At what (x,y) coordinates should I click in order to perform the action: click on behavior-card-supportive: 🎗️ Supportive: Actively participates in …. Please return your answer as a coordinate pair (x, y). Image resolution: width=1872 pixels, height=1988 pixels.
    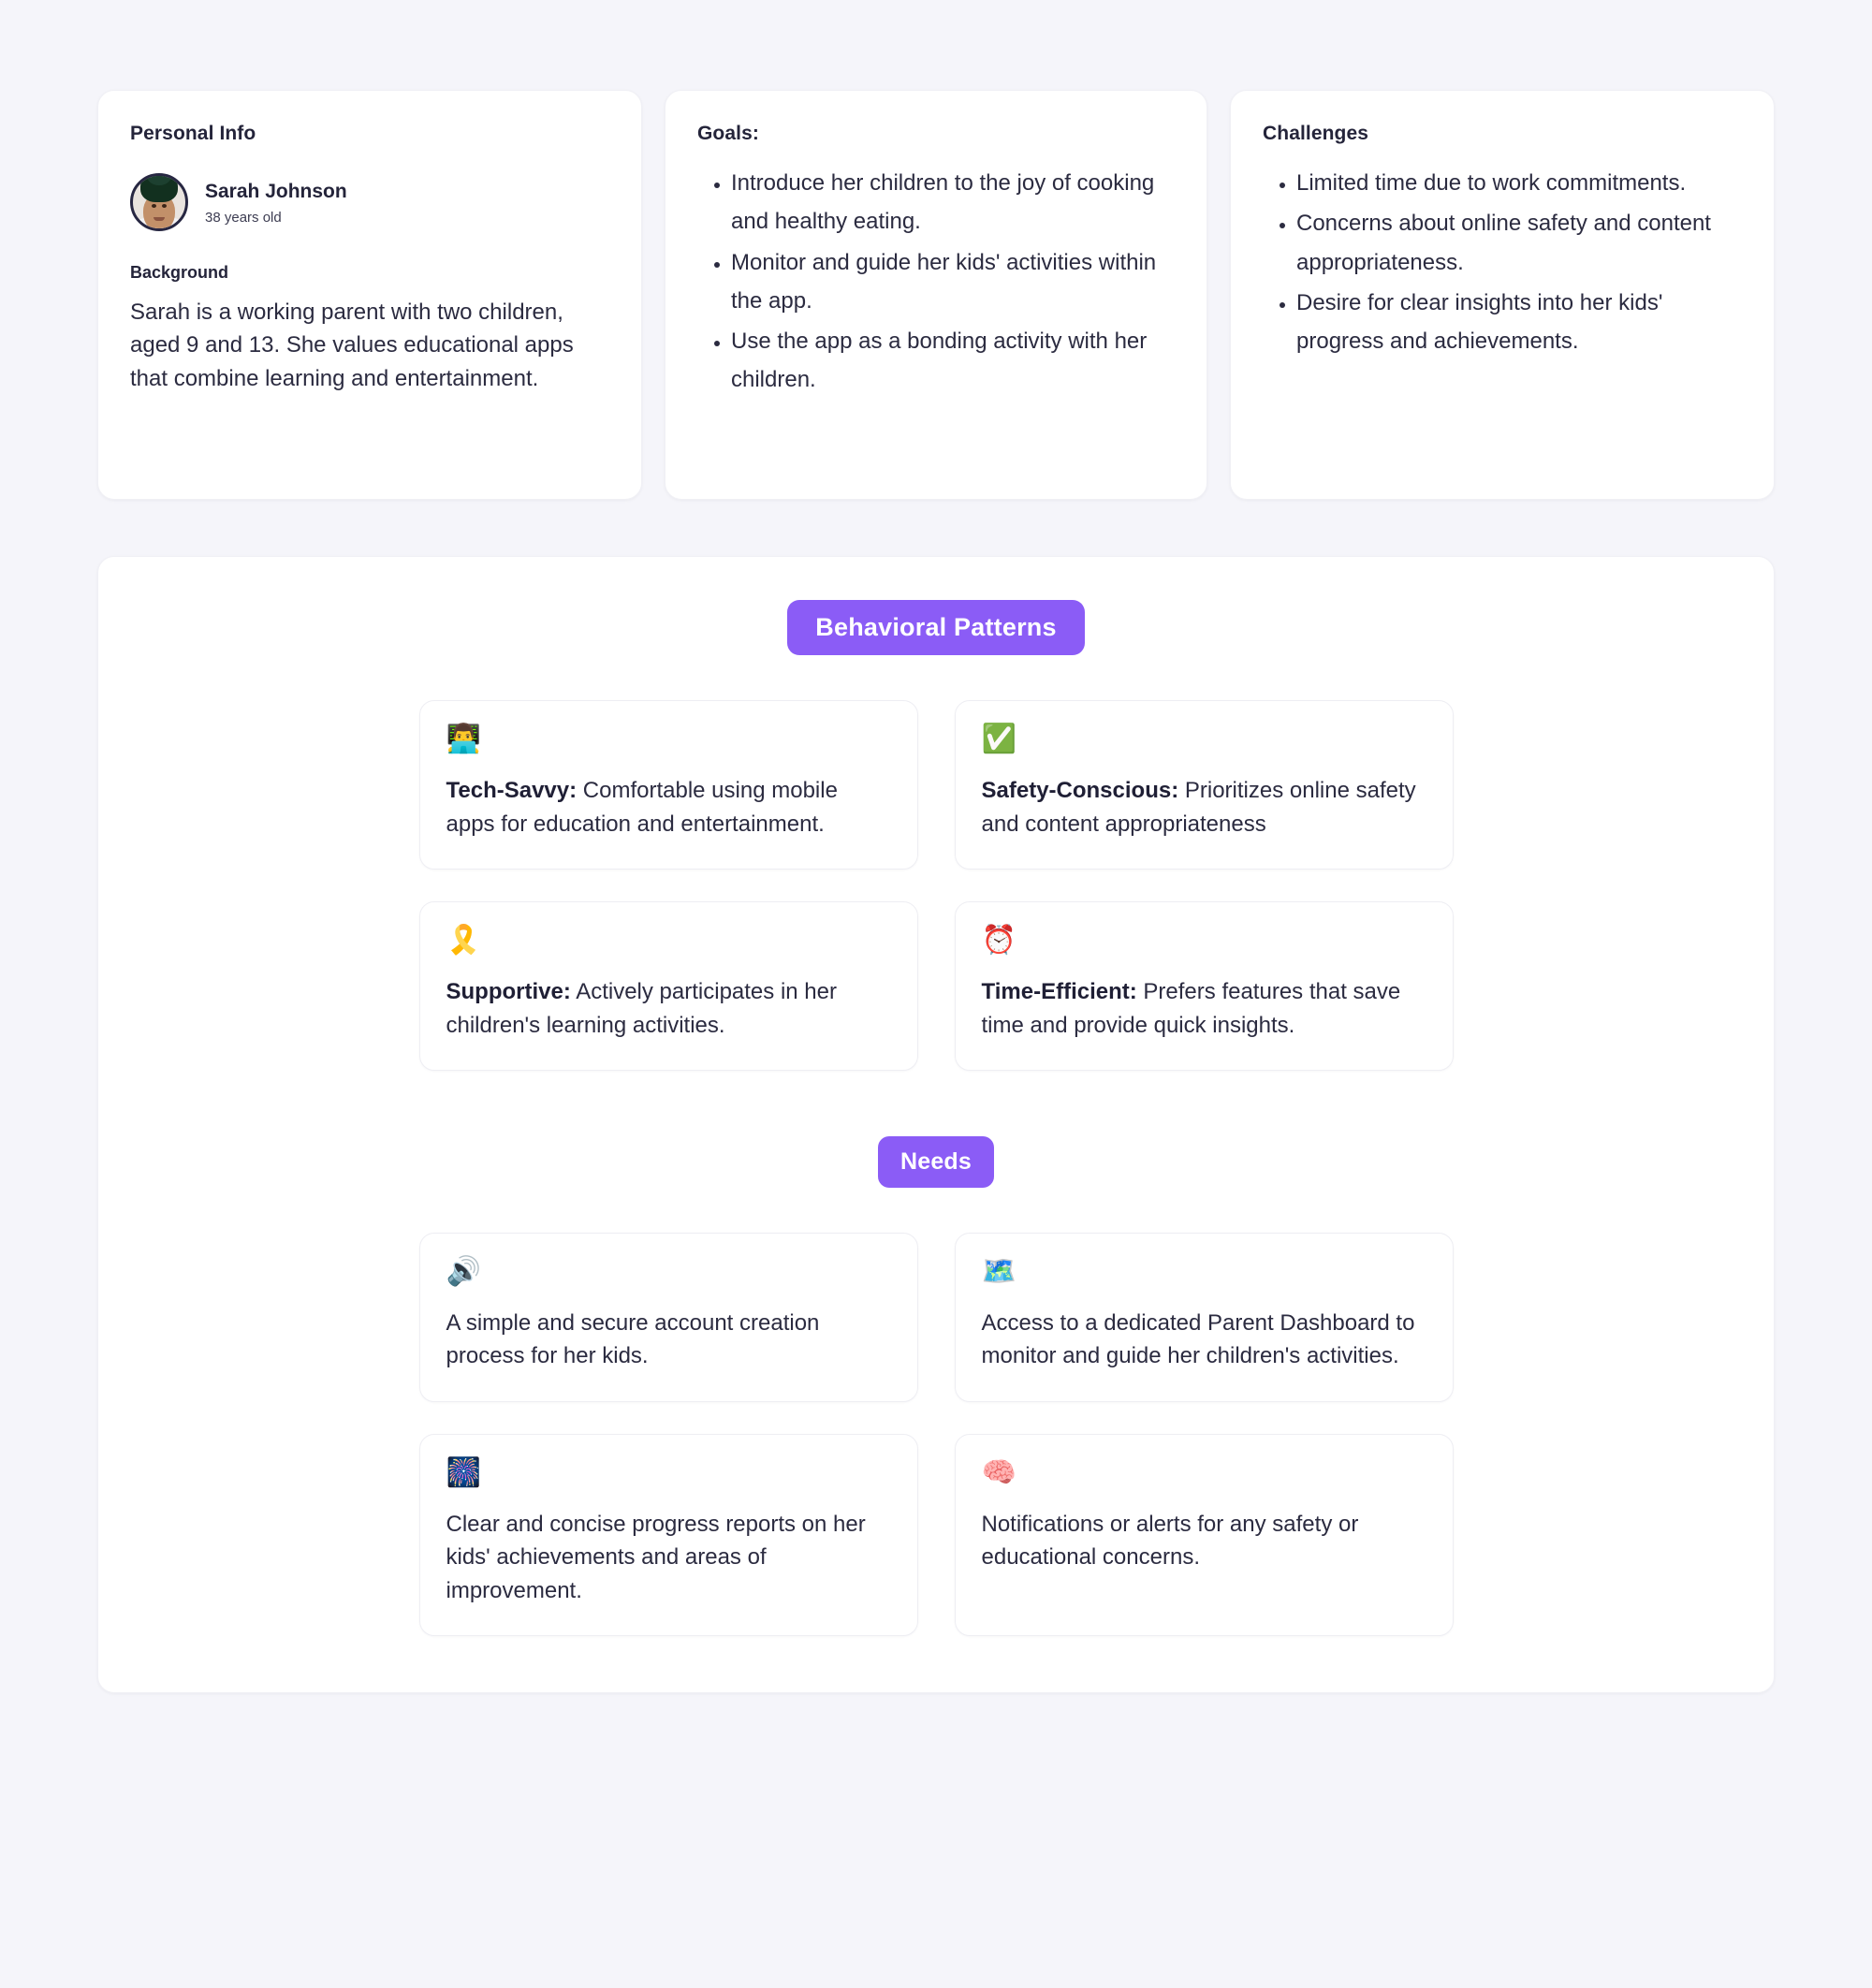
    Looking at the image, I should click on (668, 986).